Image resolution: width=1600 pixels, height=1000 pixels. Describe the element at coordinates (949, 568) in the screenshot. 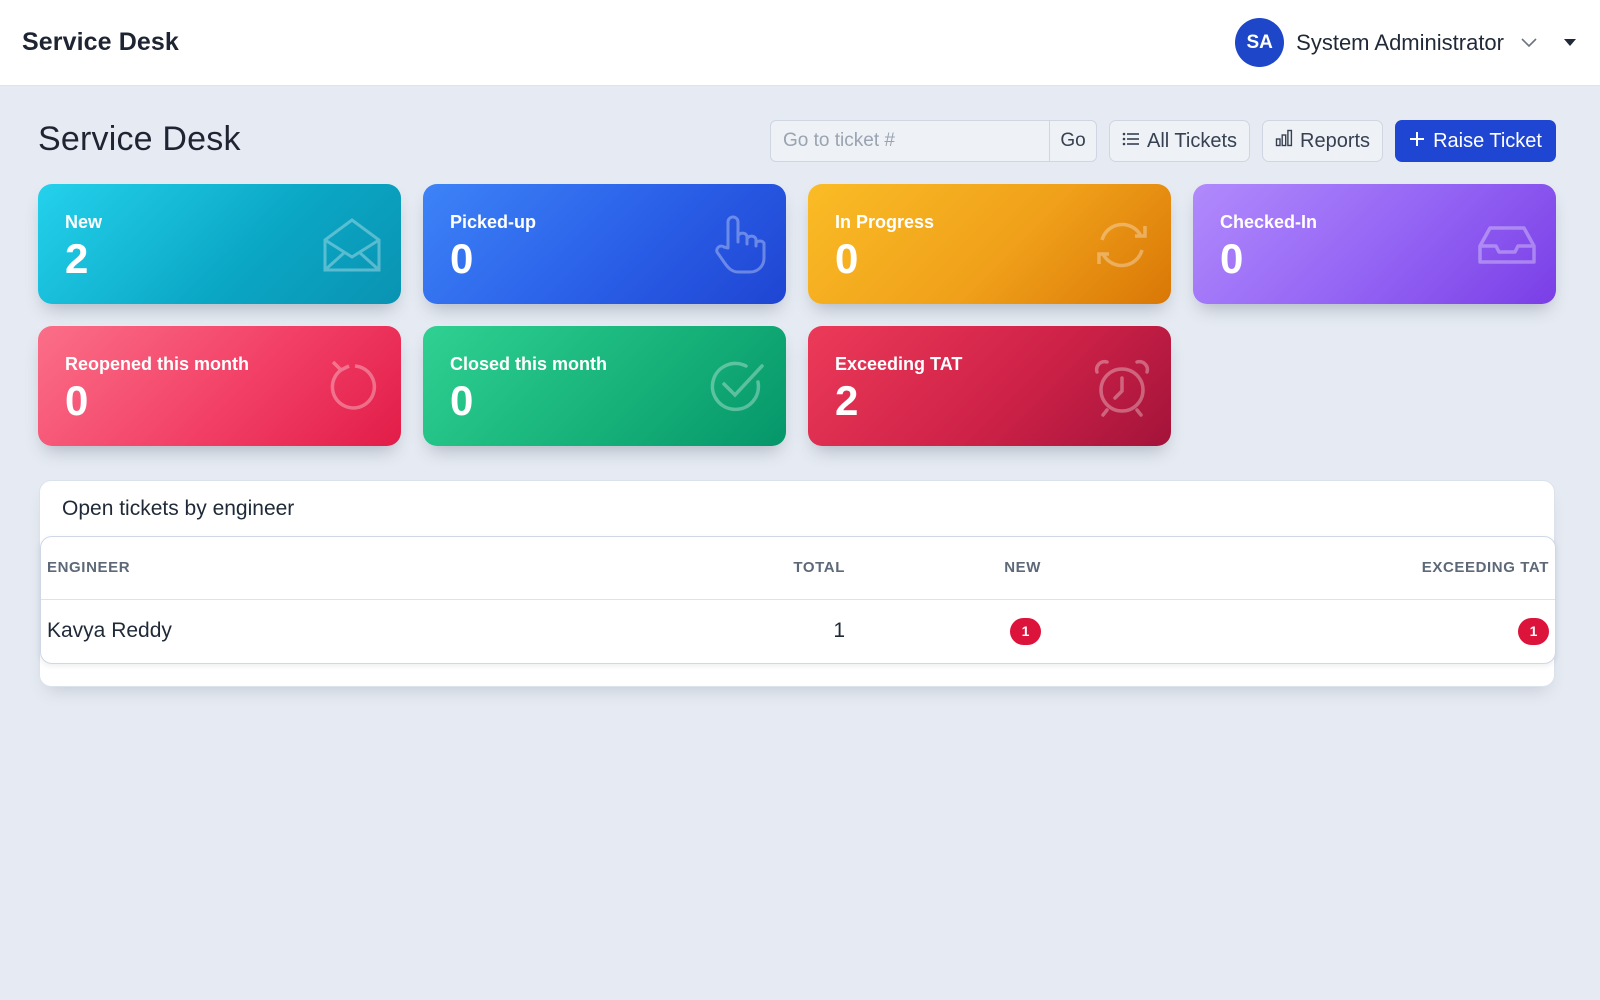

I see `column-header-new: NEW` at that location.